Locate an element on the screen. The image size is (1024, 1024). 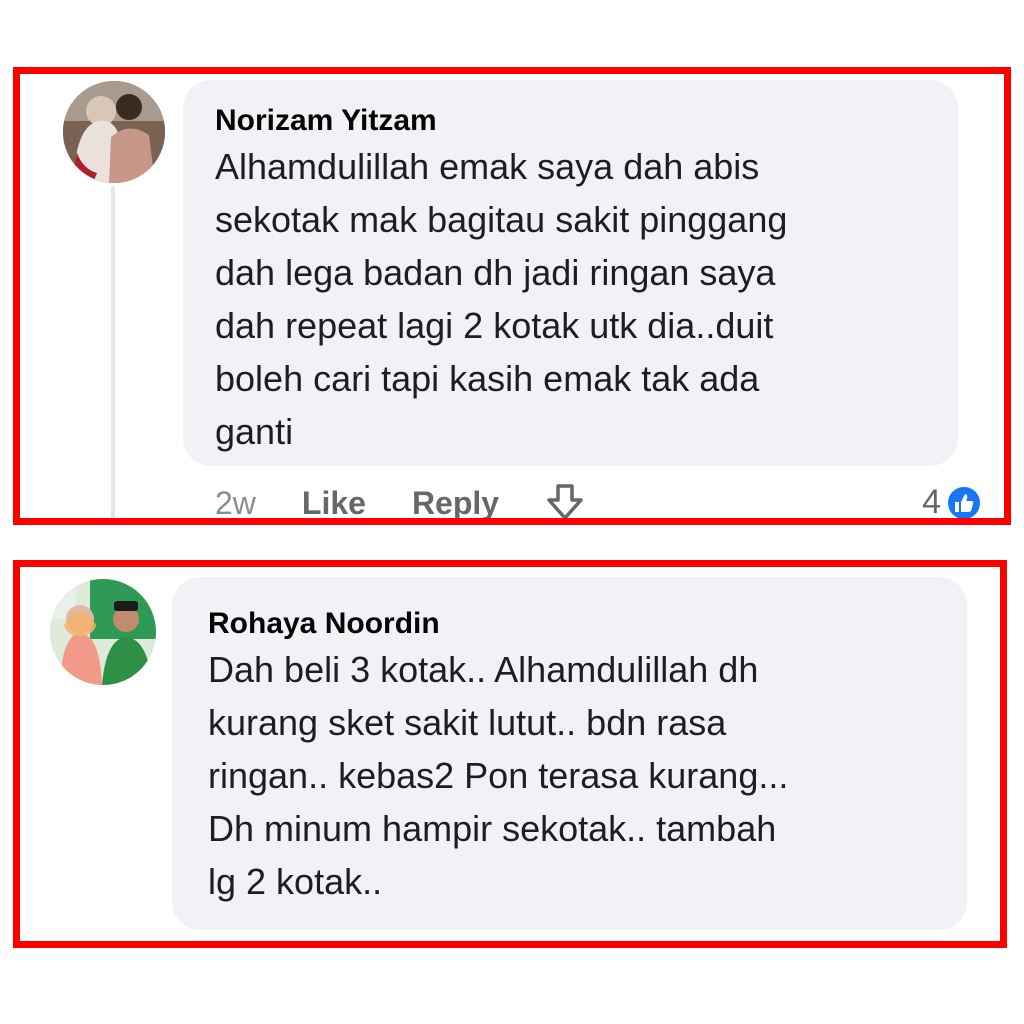
comment-text-line: dah lega badan dh jadi ringan saya is located at coordinates (495, 272).